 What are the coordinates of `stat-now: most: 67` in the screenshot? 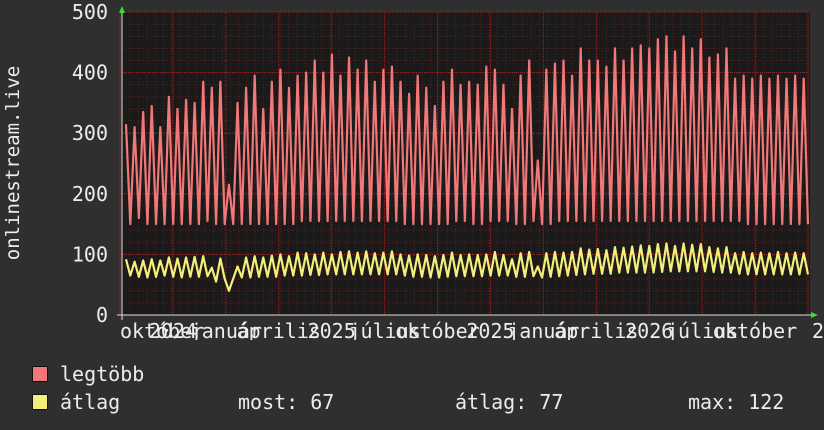 It's located at (286, 402).